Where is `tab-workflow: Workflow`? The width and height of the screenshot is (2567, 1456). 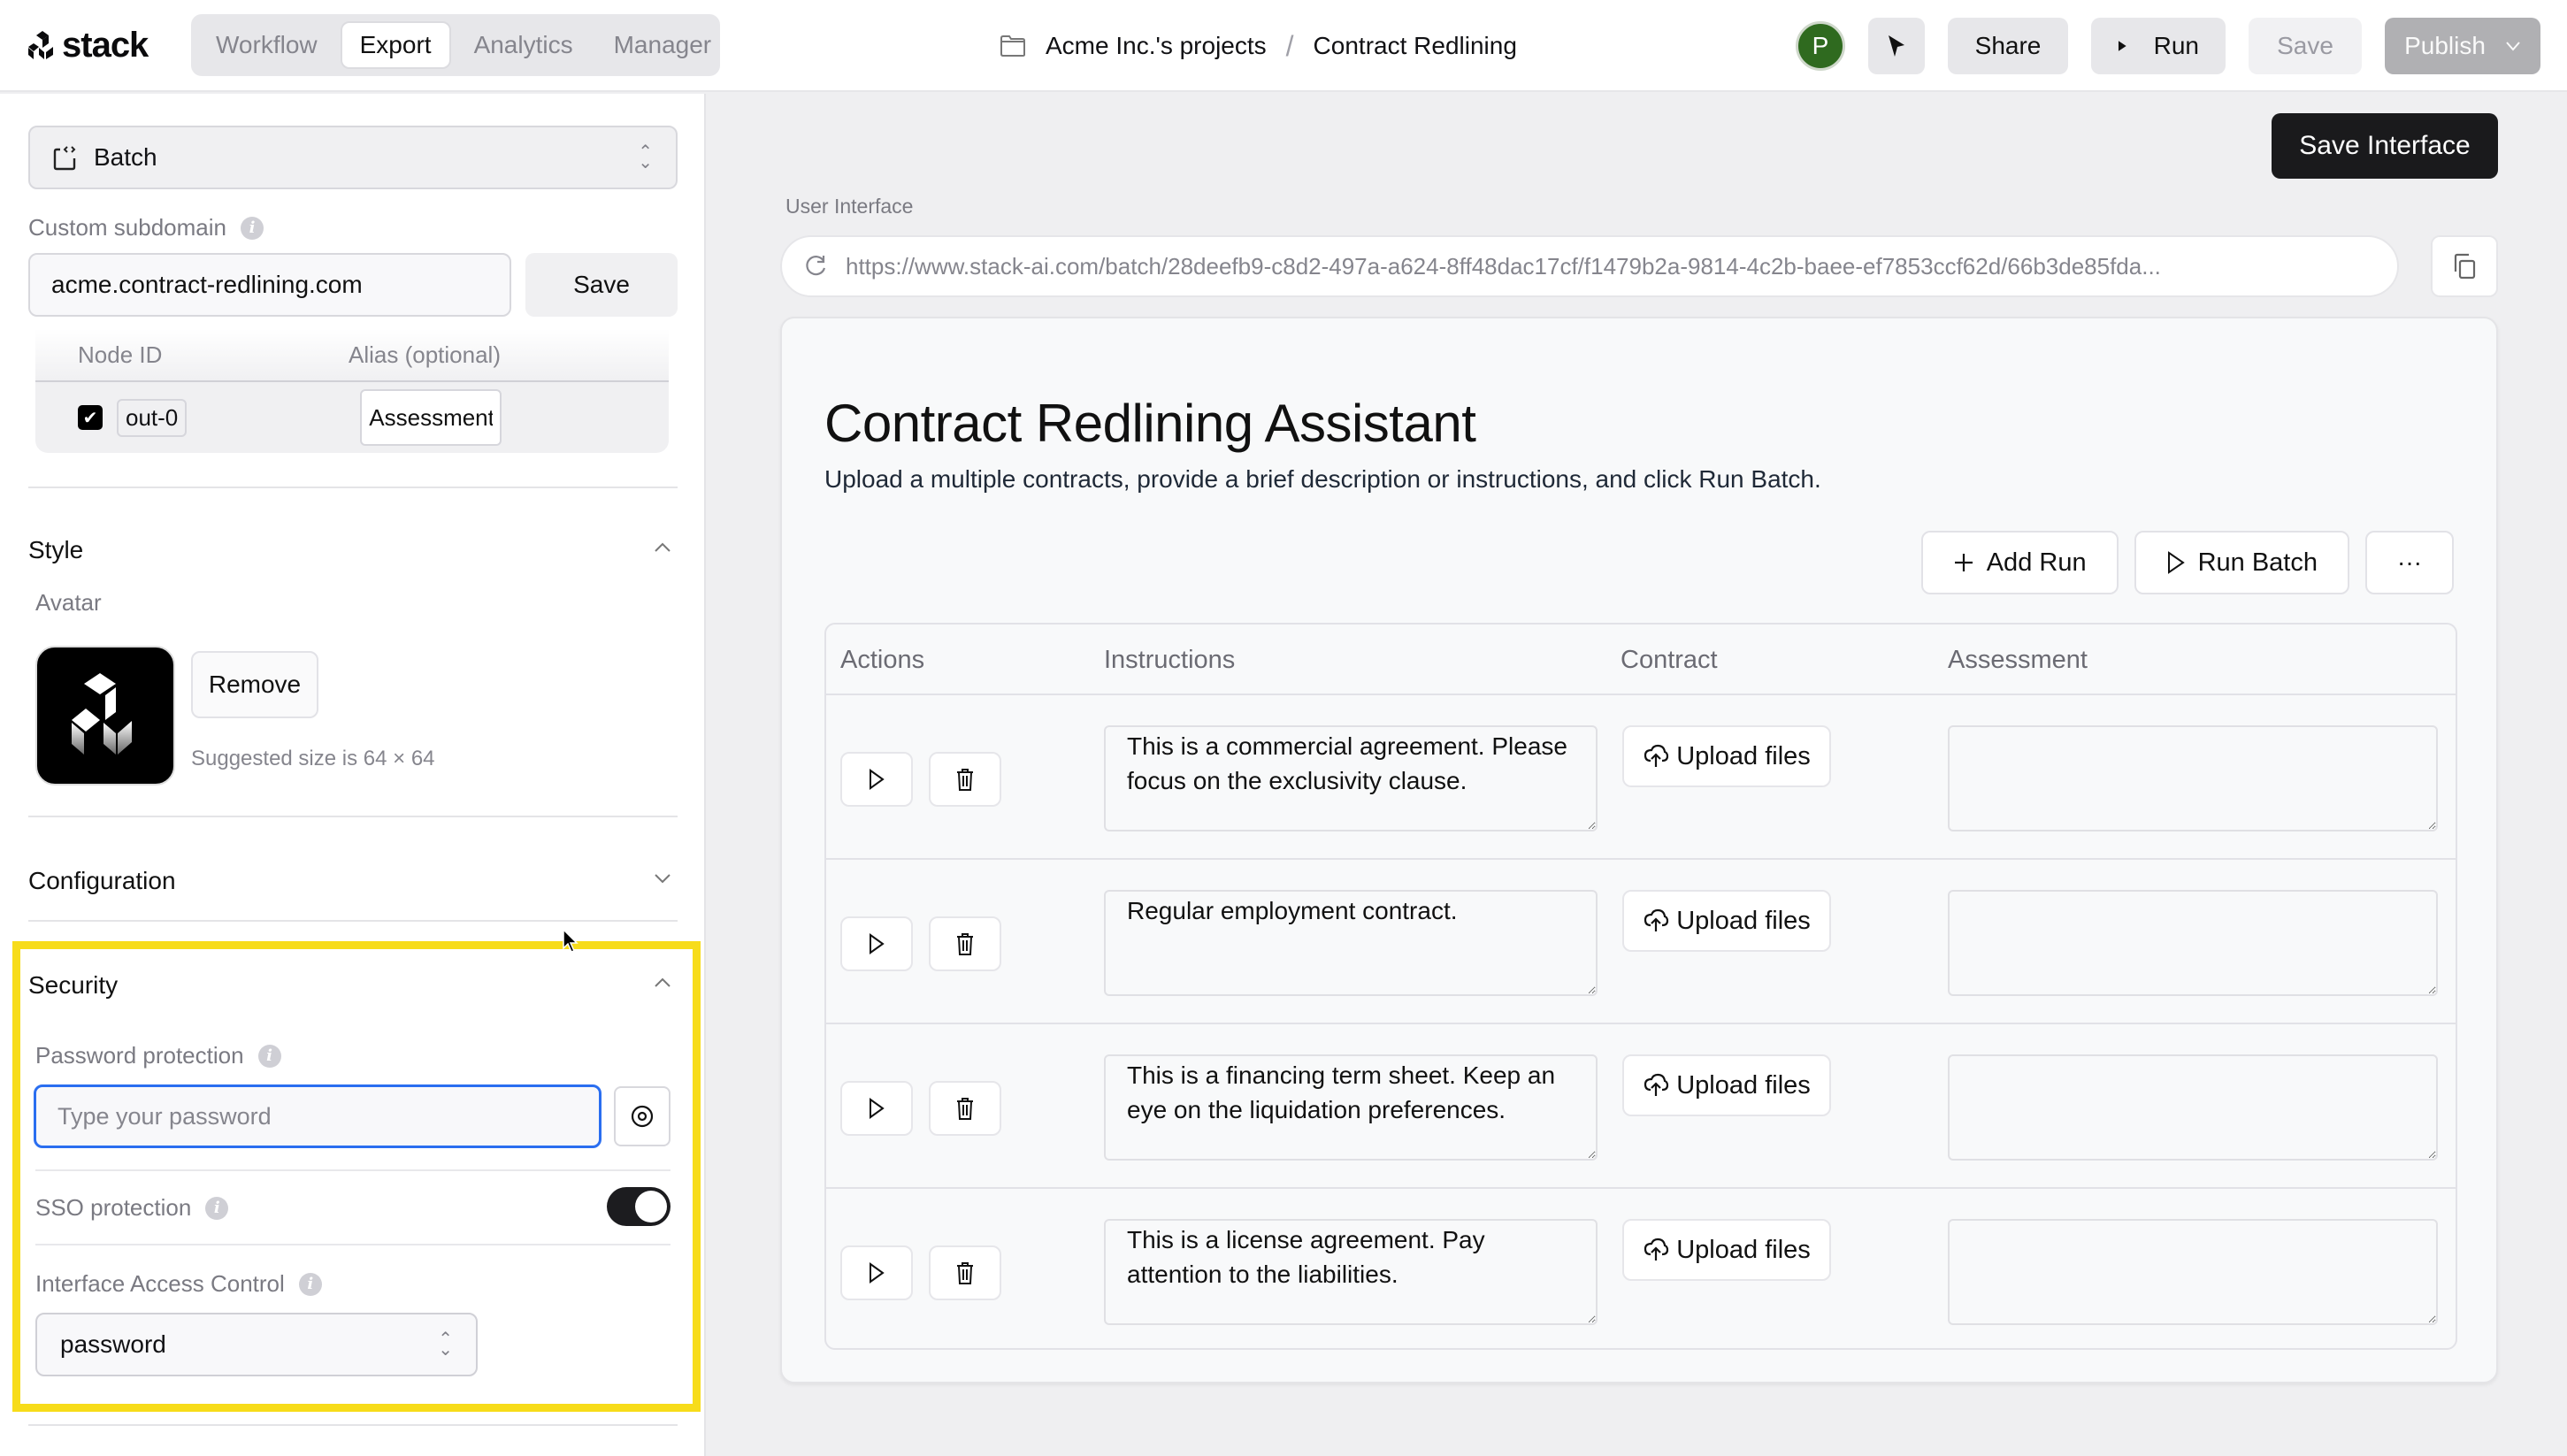
tab-workflow: Workflow is located at coordinates (266, 45).